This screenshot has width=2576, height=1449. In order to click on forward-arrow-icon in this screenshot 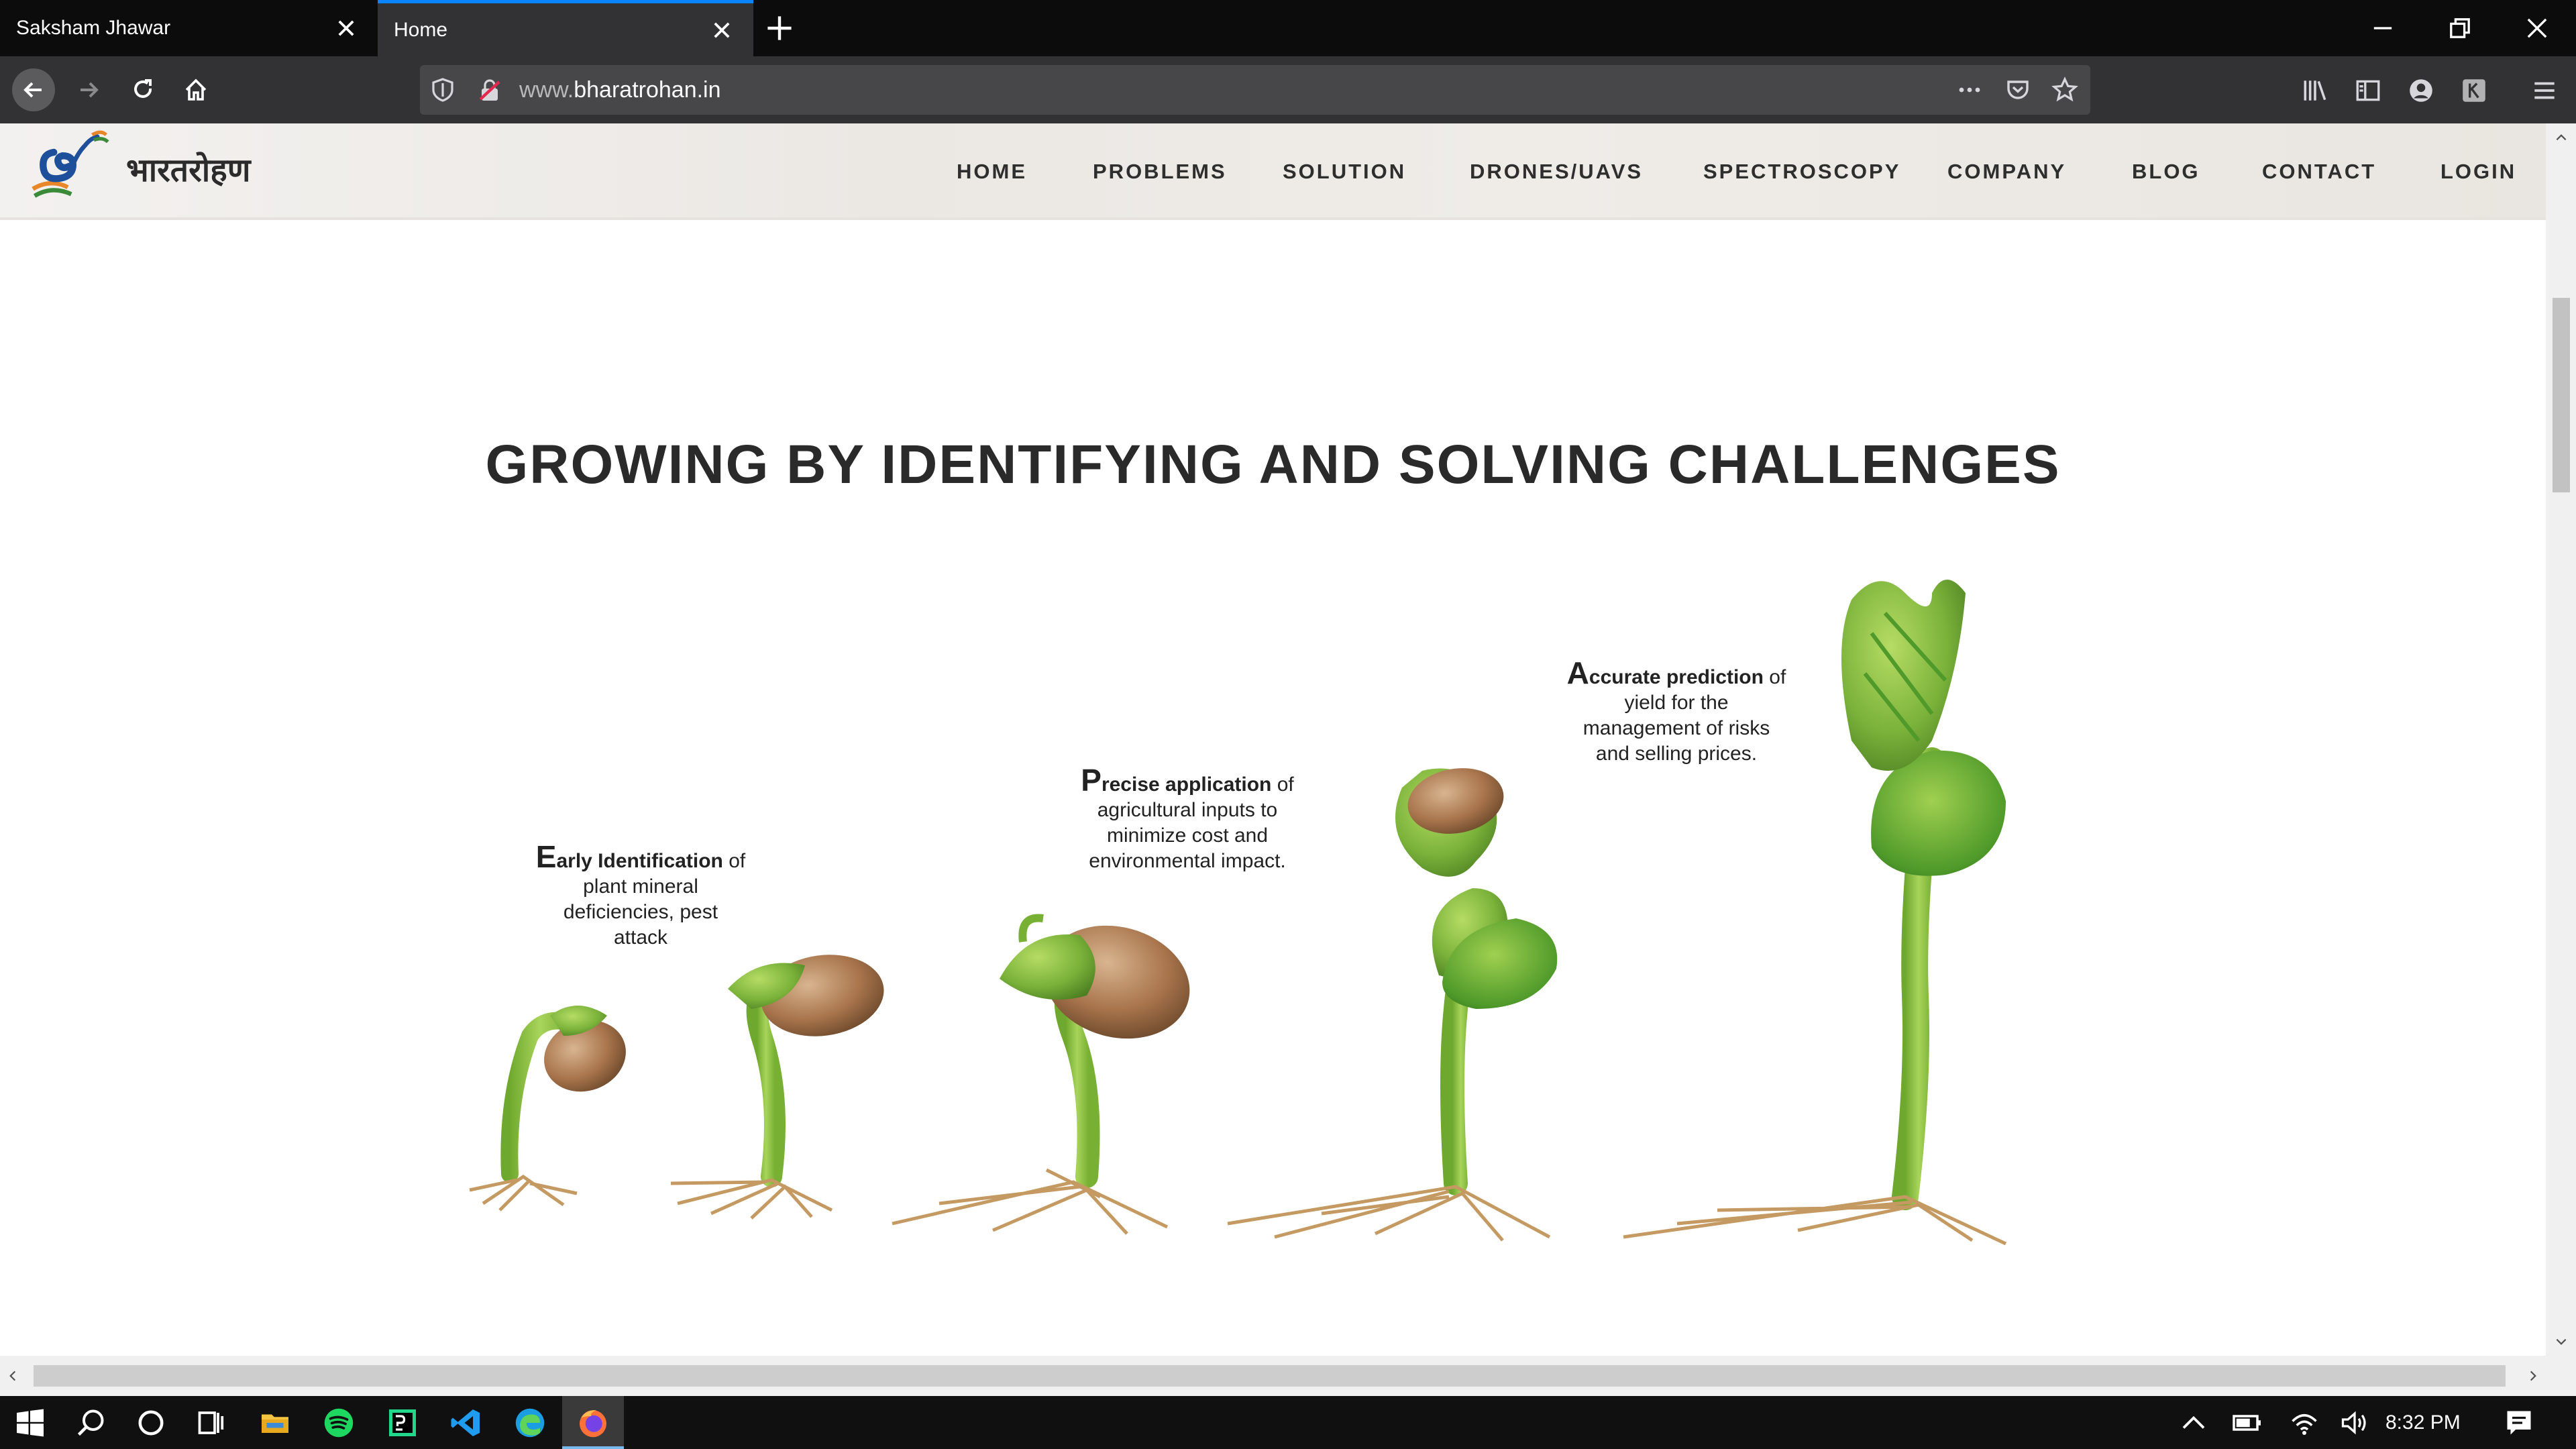, I will do `click(89, 90)`.